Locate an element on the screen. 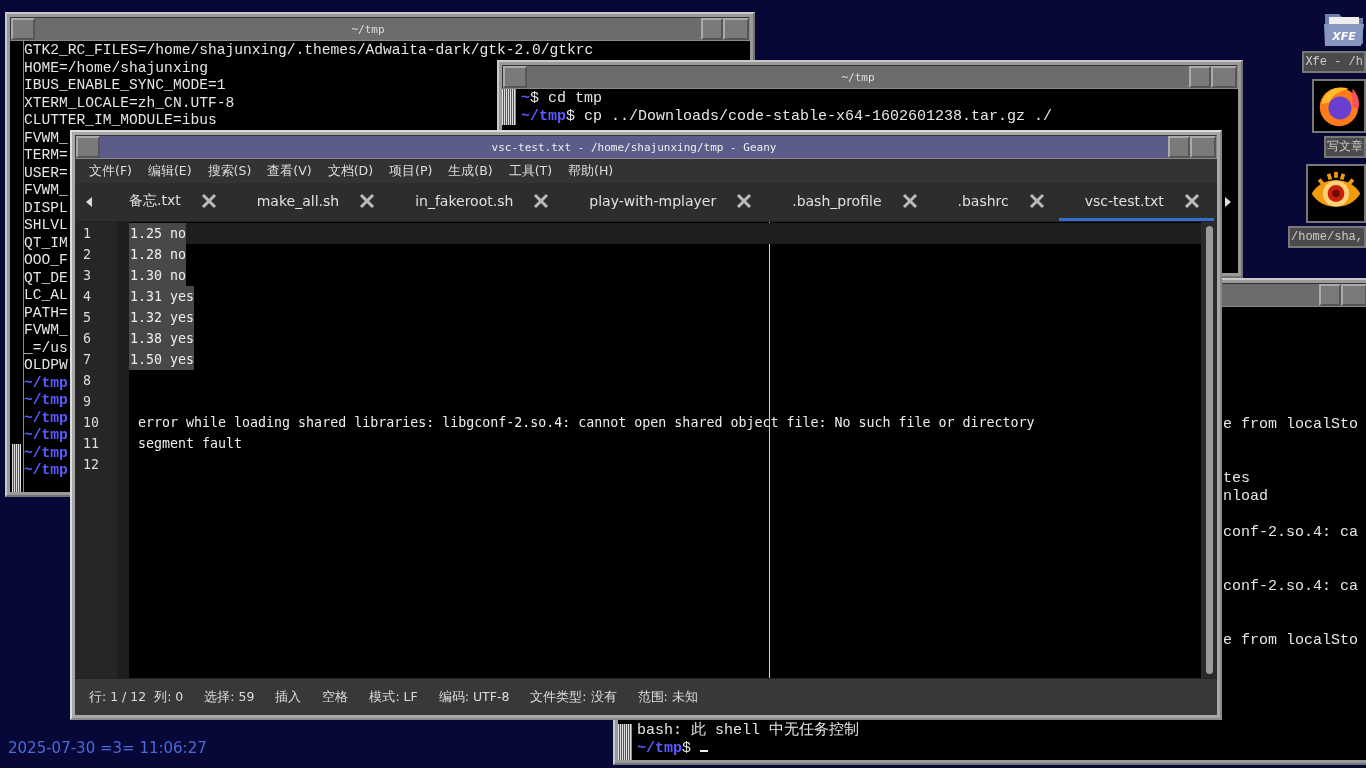 Image resolution: width=1366 pixels, height=768 pixels. browser-icon is located at coordinates (1339, 106).